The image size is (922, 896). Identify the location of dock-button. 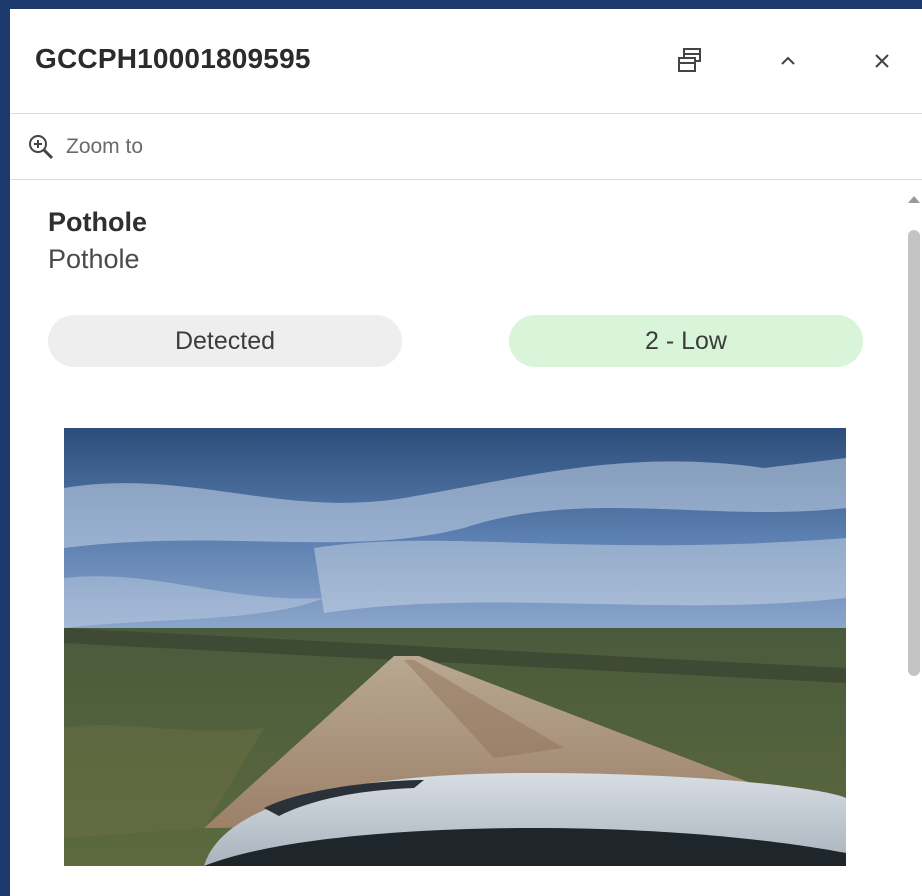
(690, 61).